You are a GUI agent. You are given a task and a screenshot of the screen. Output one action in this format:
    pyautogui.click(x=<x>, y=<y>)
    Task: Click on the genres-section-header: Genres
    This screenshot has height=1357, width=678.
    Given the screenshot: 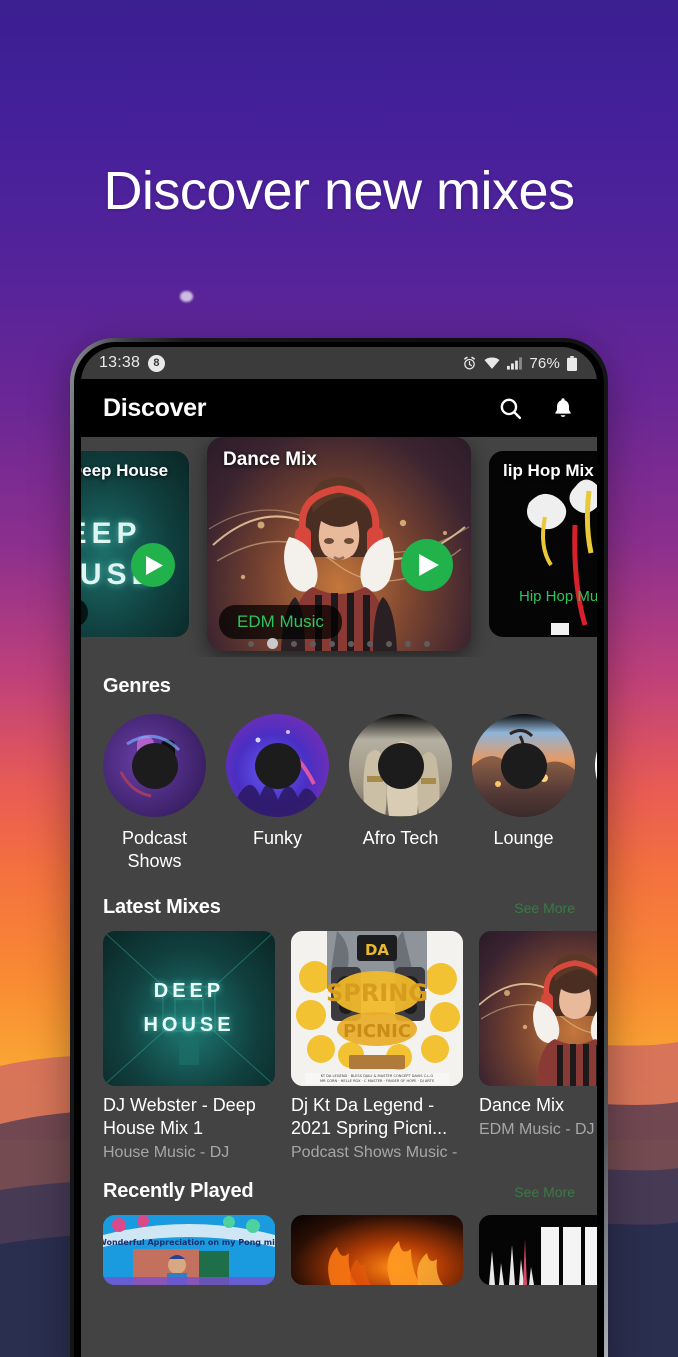 What is the action you would take?
    pyautogui.click(x=339, y=686)
    